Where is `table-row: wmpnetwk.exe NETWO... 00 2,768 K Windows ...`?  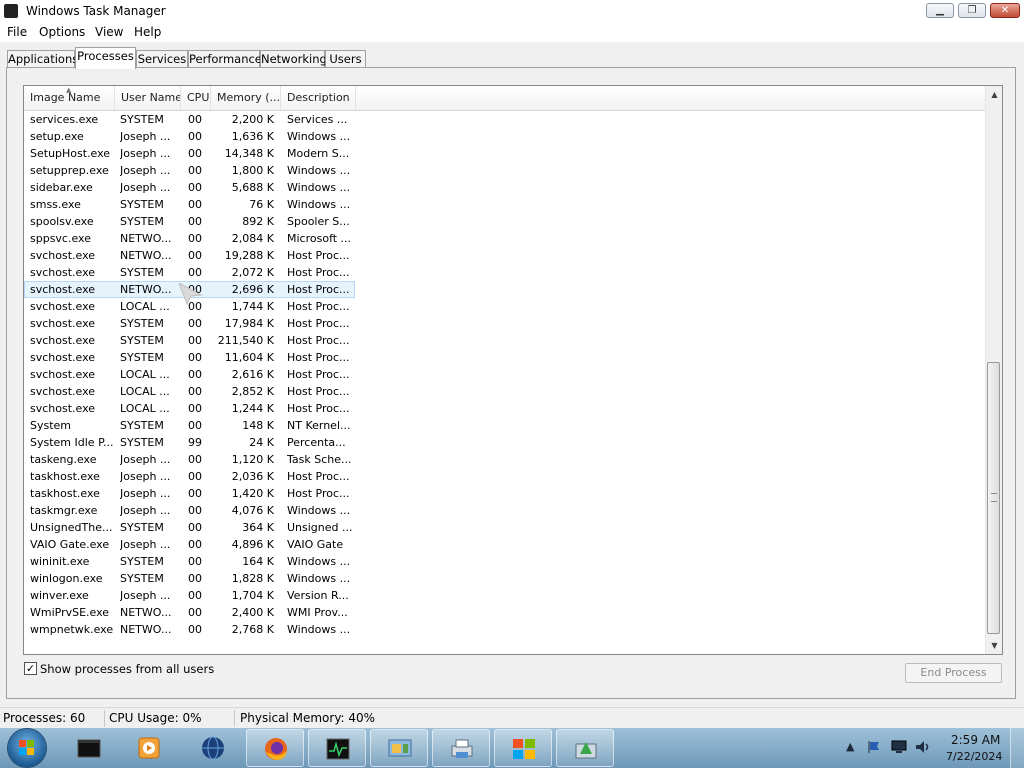
table-row: wmpnetwk.exe NETWO... 00 2,768 K Windows ... is located at coordinates (504, 629).